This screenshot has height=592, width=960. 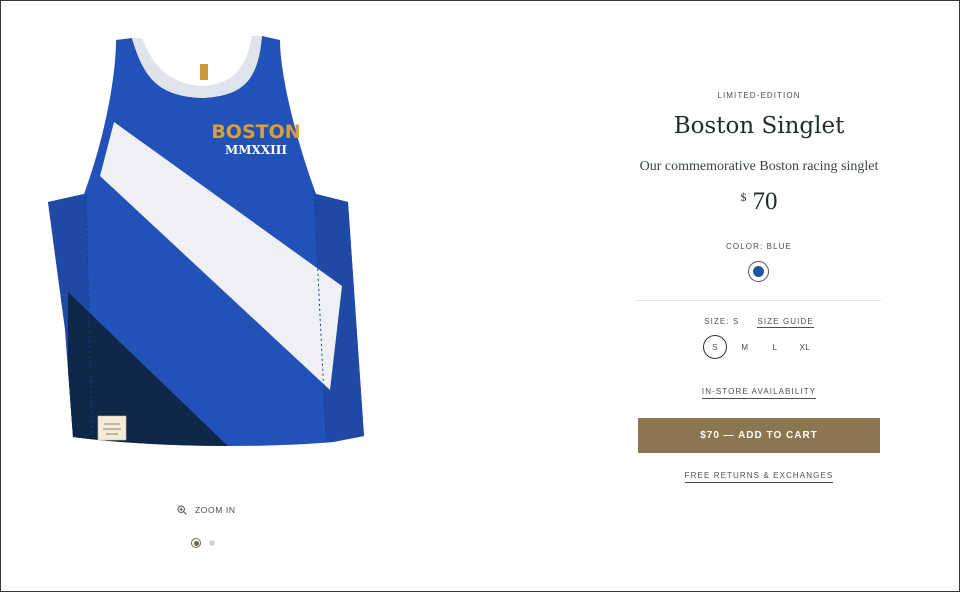 What do you see at coordinates (196, 543) in the screenshot?
I see `gallery-dot-1-active` at bounding box center [196, 543].